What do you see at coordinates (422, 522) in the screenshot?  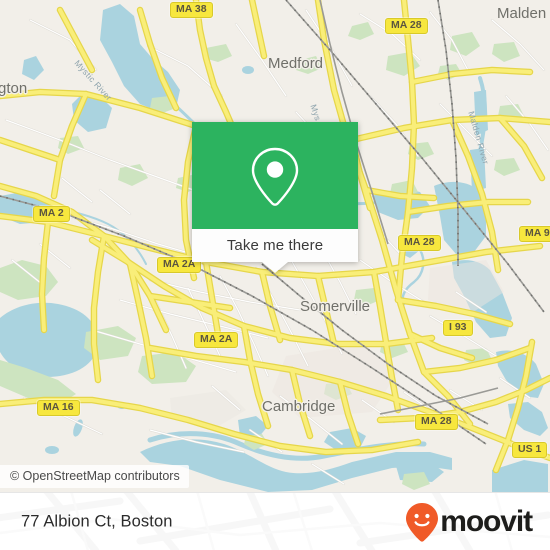 I see `moovit-smiling-pin-icon` at bounding box center [422, 522].